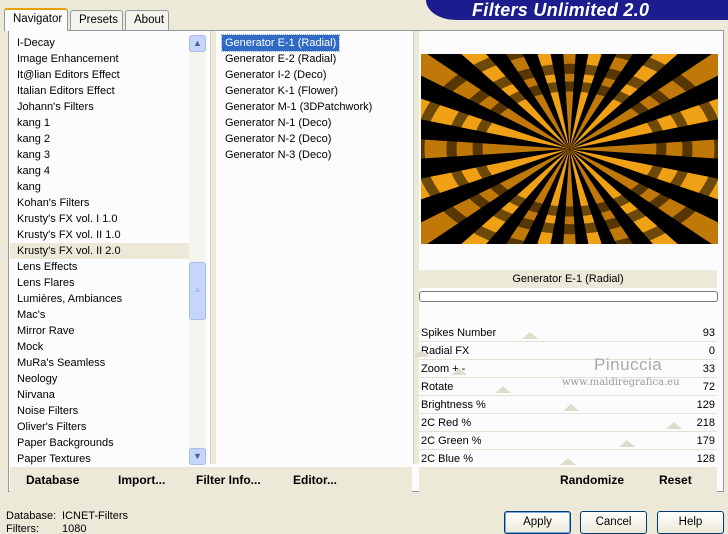 The height and width of the screenshot is (534, 728). Describe the element at coordinates (280, 43) in the screenshot. I see `effect-item: Generator E-1 (Radial)` at that location.